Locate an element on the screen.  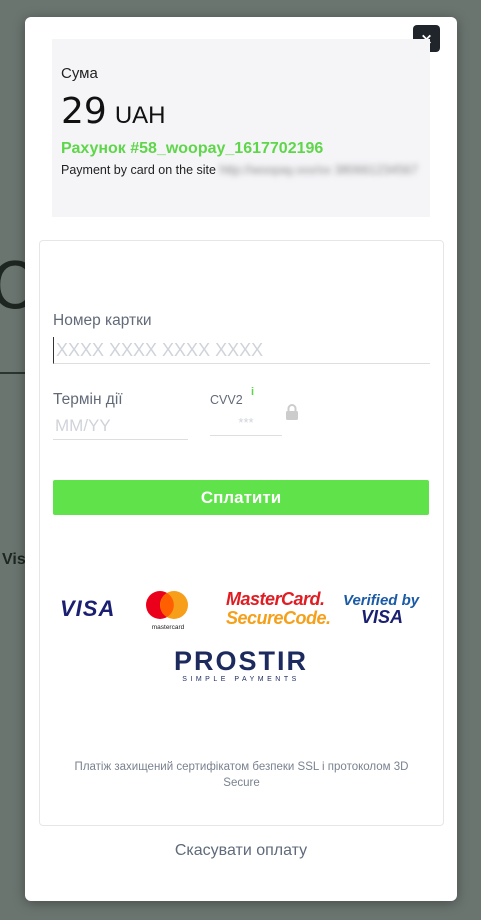
pay-button: Сплатити is located at coordinates (241, 497).